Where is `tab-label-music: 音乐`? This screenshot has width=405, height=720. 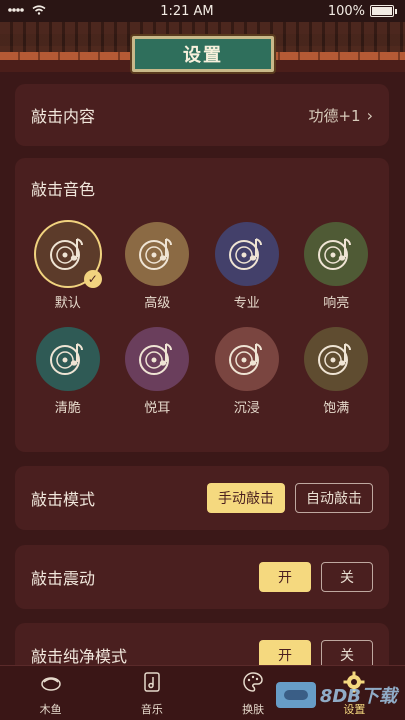 tab-label-music: 音乐 is located at coordinates (151, 709).